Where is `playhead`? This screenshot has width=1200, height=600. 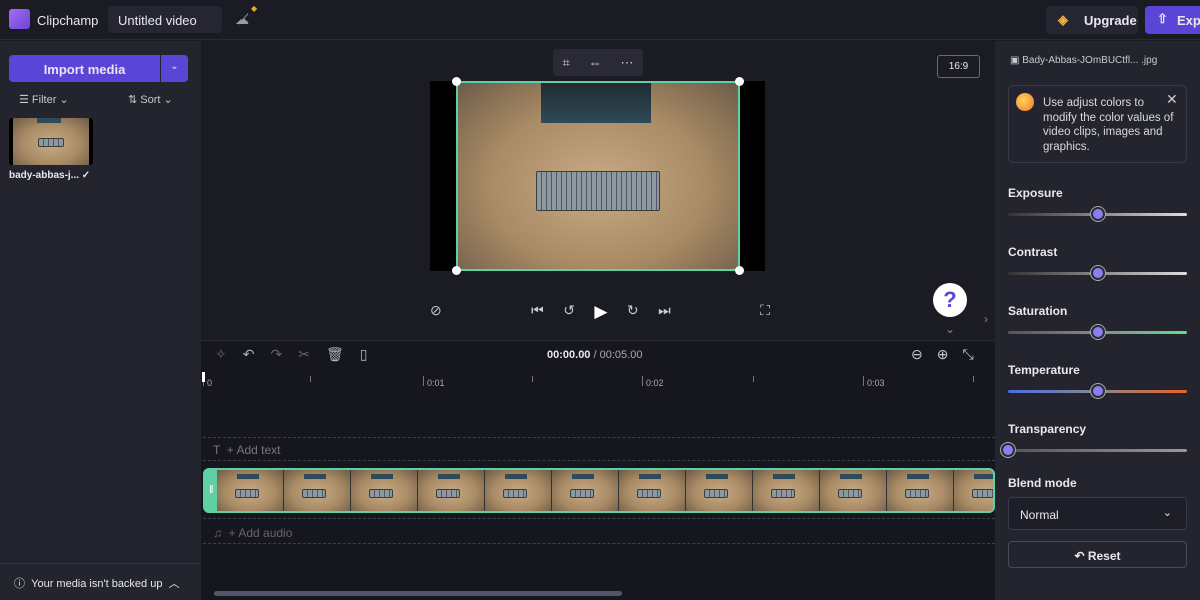
playhead is located at coordinates (203, 377).